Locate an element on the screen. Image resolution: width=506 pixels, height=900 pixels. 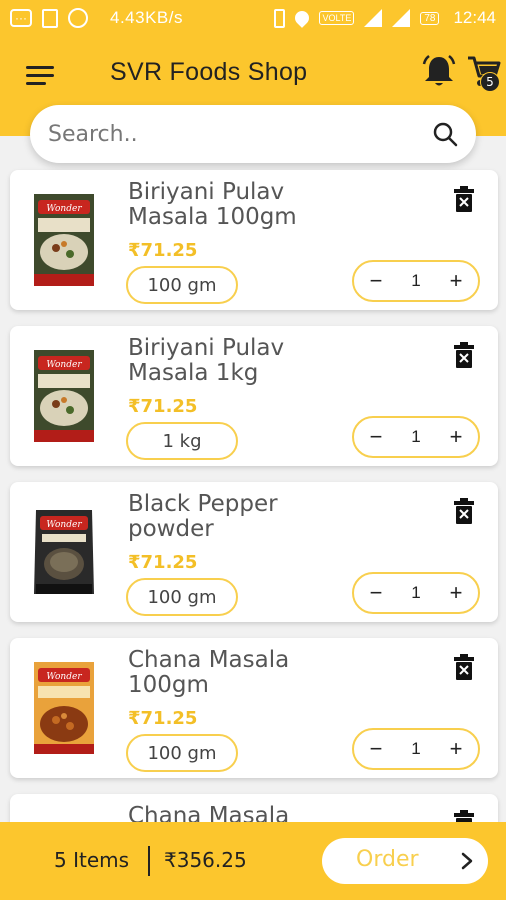
message-icon is located at coordinates (21, 18).